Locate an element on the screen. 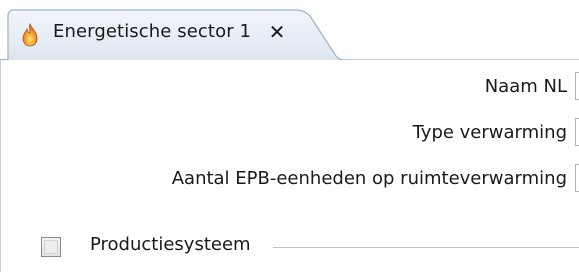 The image size is (579, 272). productiesysteem-group-label: Productiesysteem is located at coordinates (170, 244).